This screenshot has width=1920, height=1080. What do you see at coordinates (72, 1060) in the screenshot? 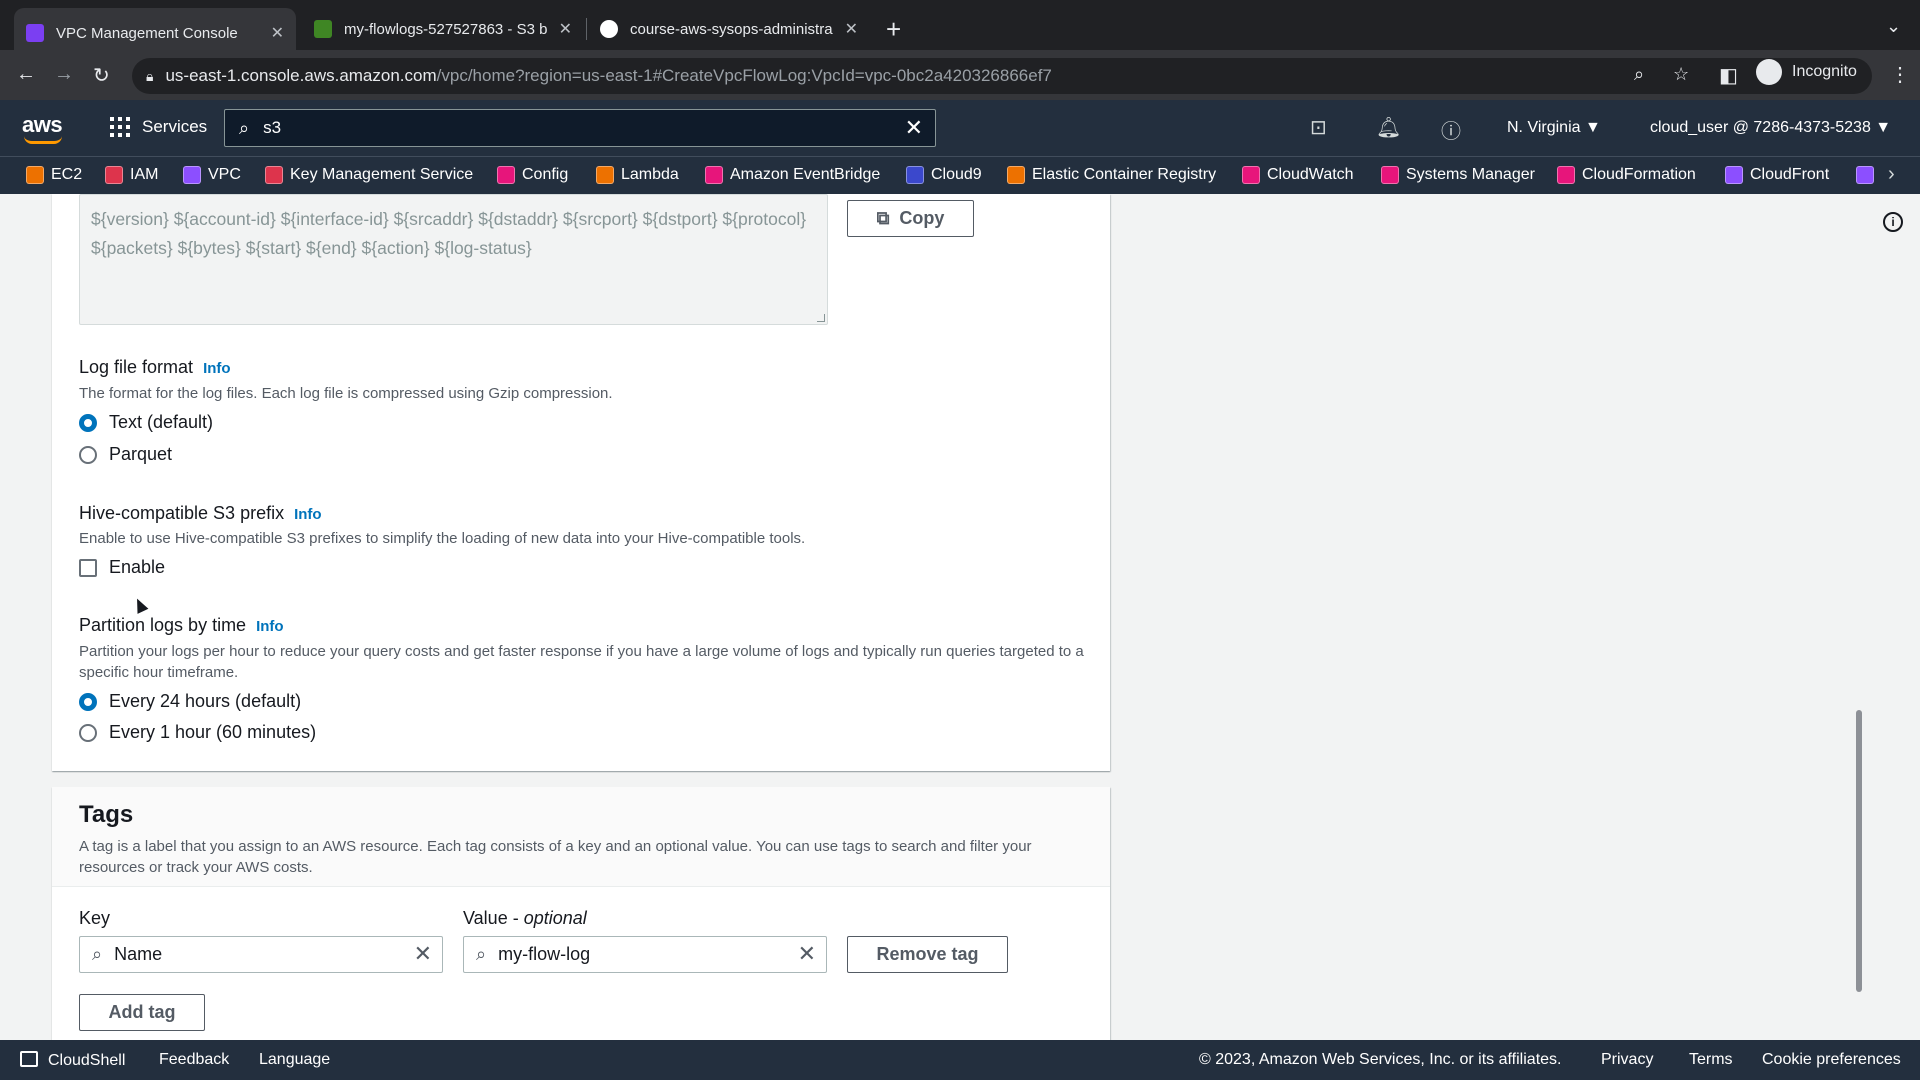
I see `cloudshell-footer-button: CloudShell` at bounding box center [72, 1060].